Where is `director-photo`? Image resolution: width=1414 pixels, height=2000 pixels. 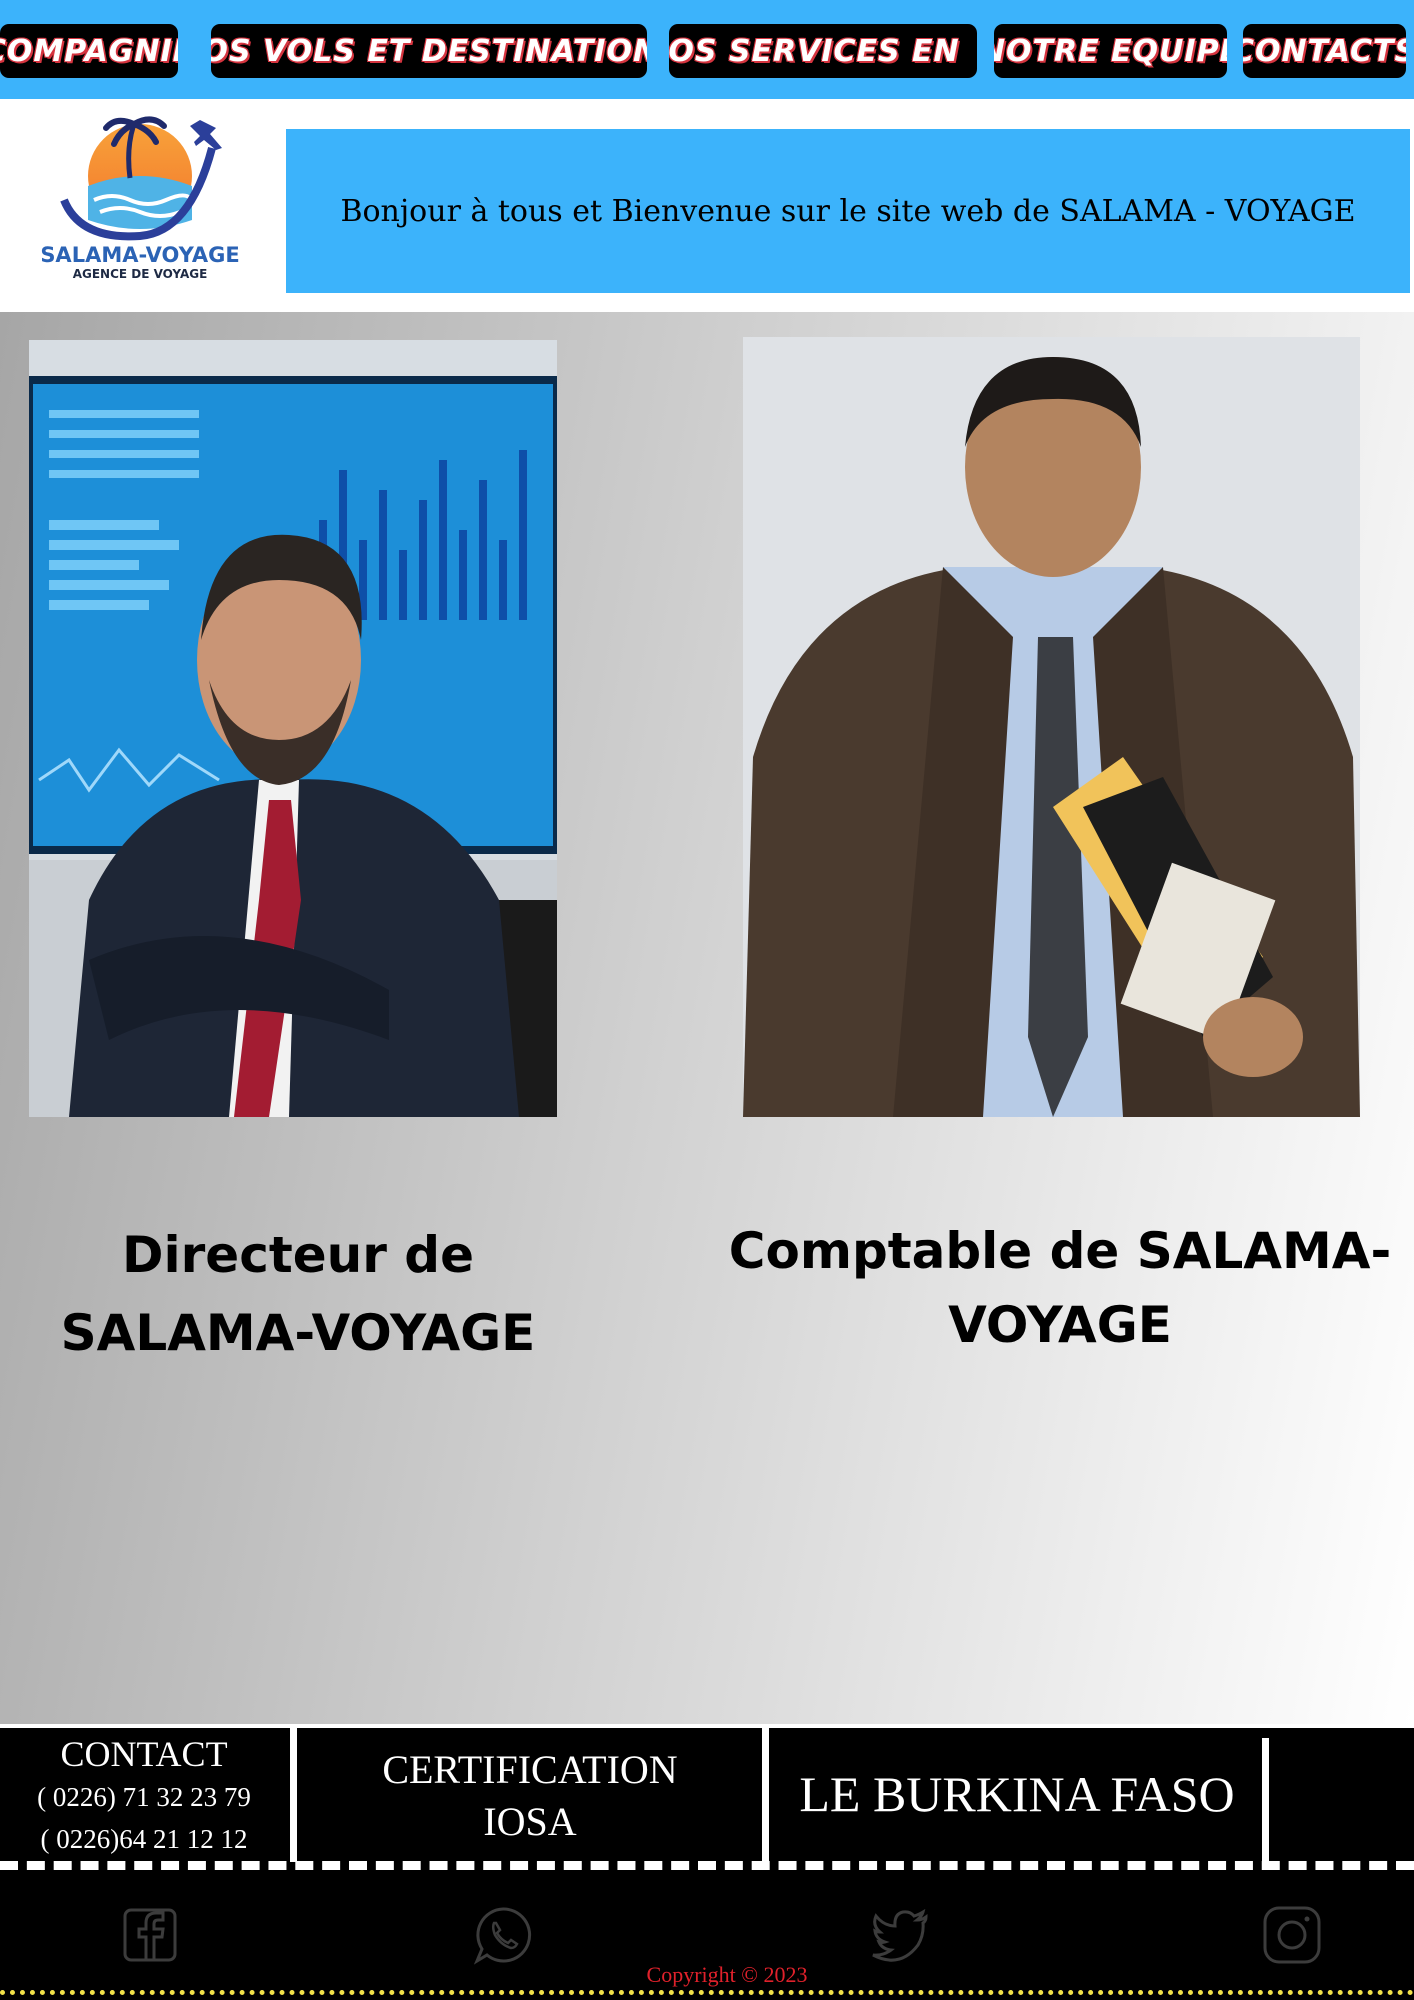 director-photo is located at coordinates (293, 728).